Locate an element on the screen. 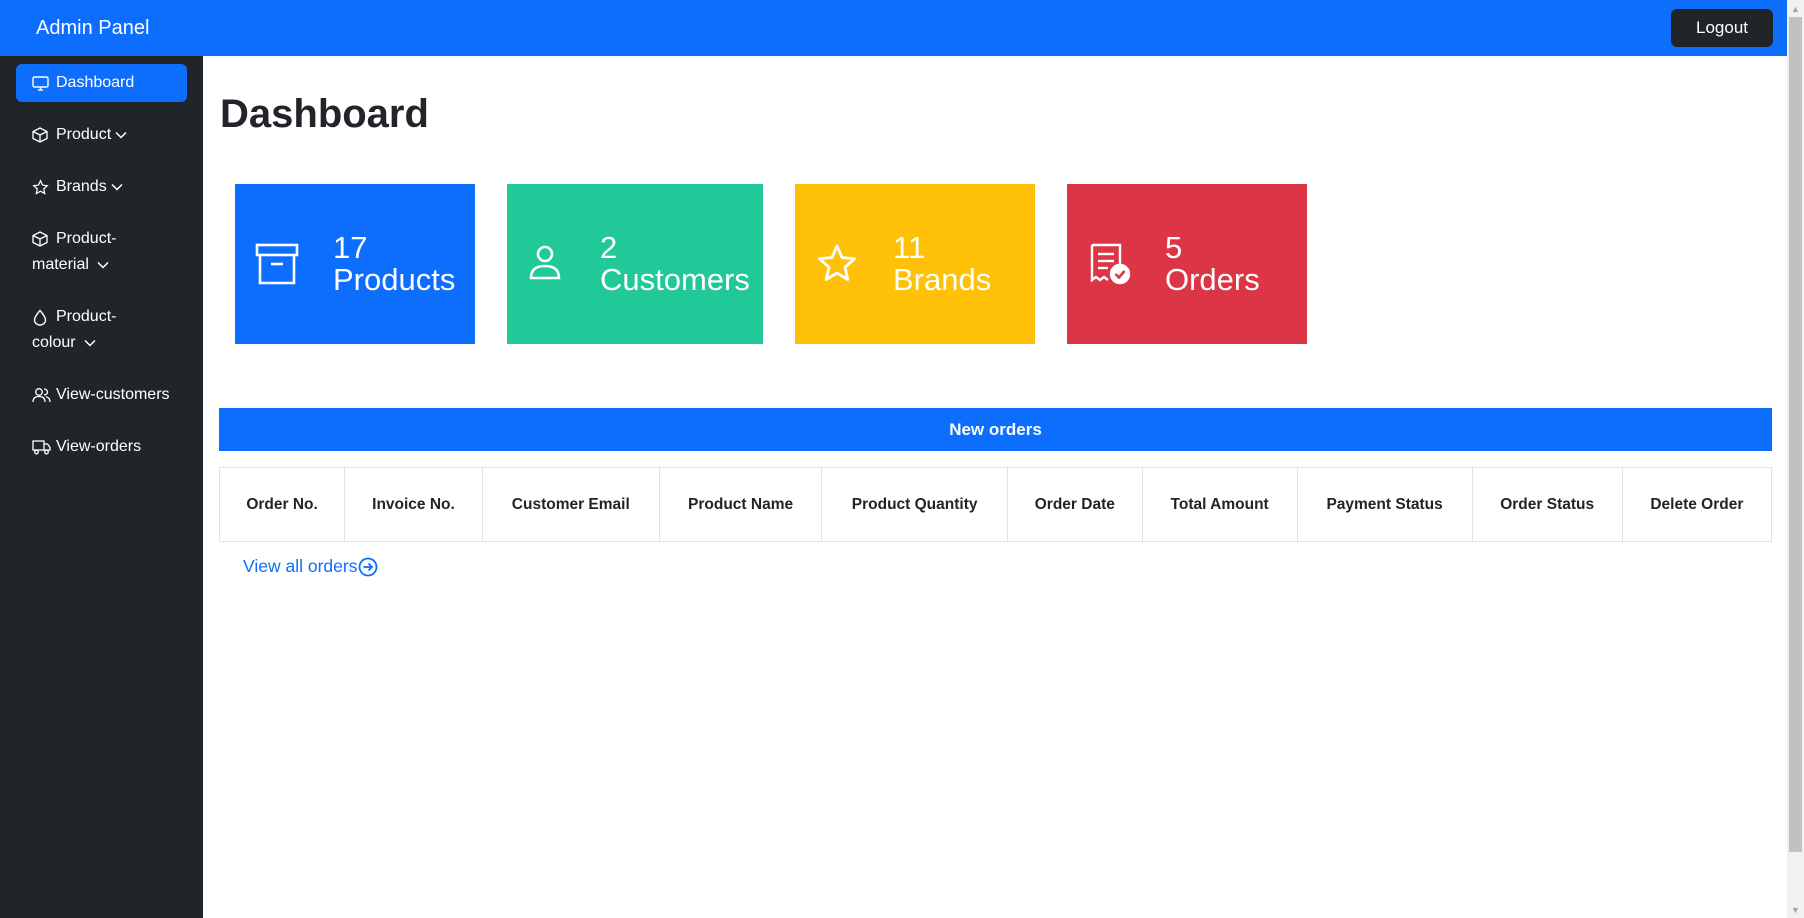 This screenshot has width=1804, height=918. people-icon is located at coordinates (42, 395).